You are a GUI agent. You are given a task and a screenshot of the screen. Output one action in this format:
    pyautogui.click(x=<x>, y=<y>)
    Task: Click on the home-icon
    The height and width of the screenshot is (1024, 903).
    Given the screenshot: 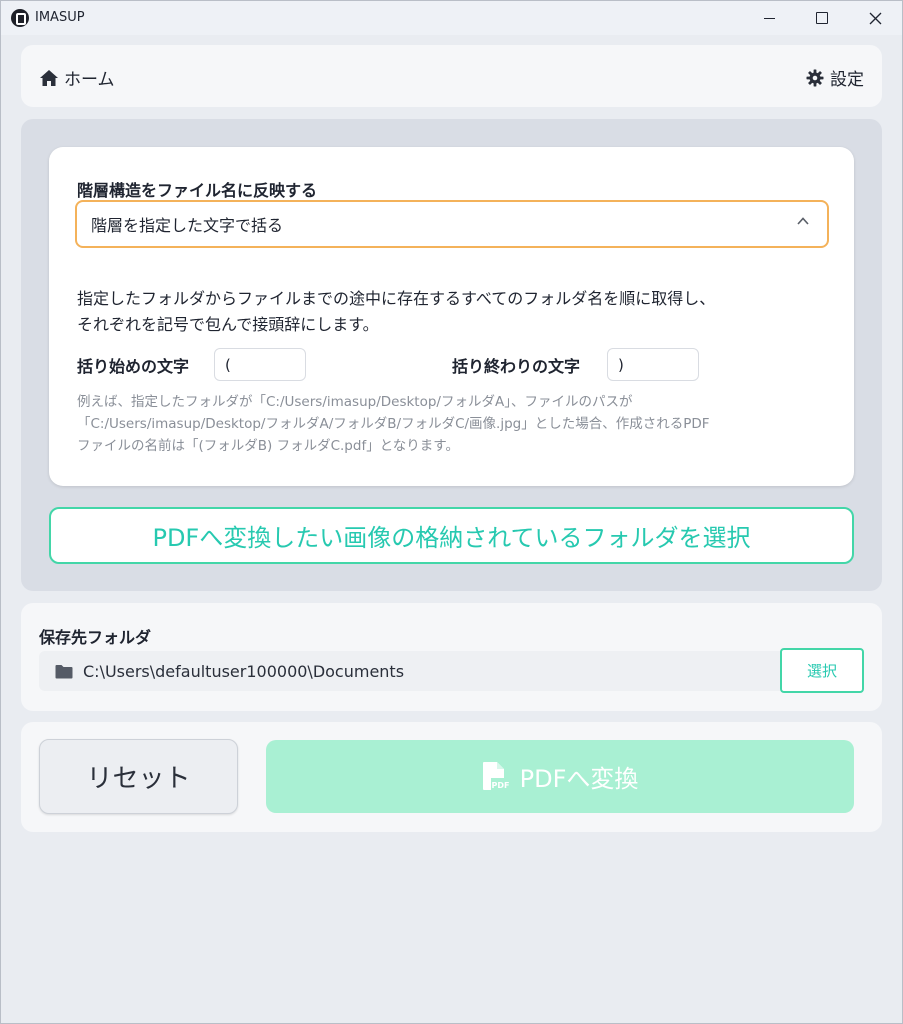 What is the action you would take?
    pyautogui.click(x=49, y=77)
    